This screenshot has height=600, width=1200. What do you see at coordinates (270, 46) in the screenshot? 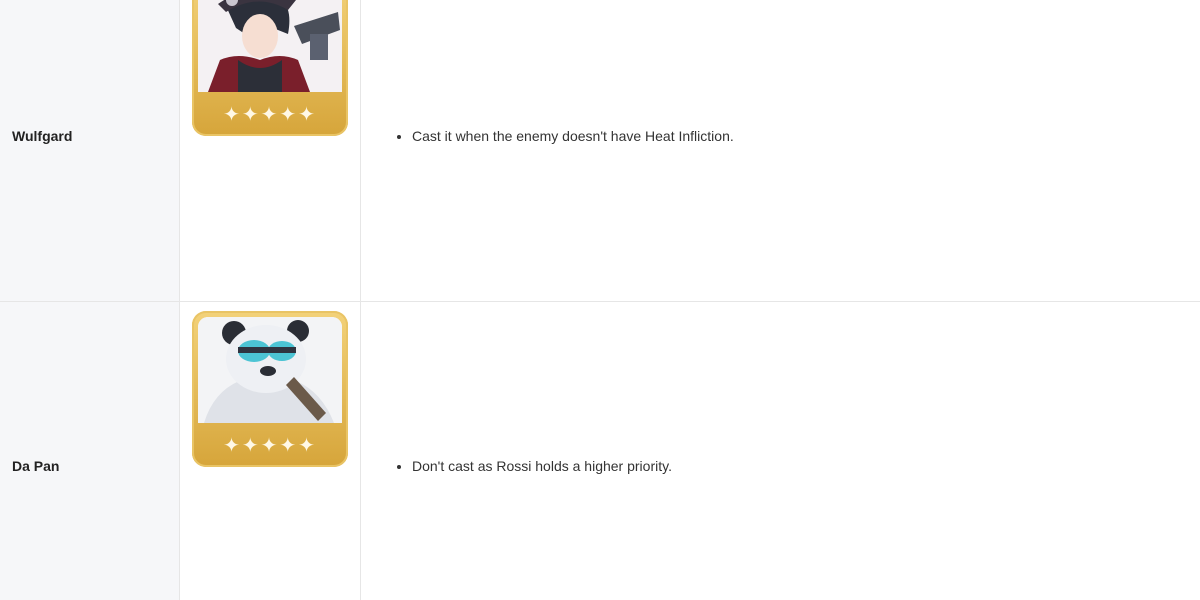
I see `wulfgard-portrait-icon` at bounding box center [270, 46].